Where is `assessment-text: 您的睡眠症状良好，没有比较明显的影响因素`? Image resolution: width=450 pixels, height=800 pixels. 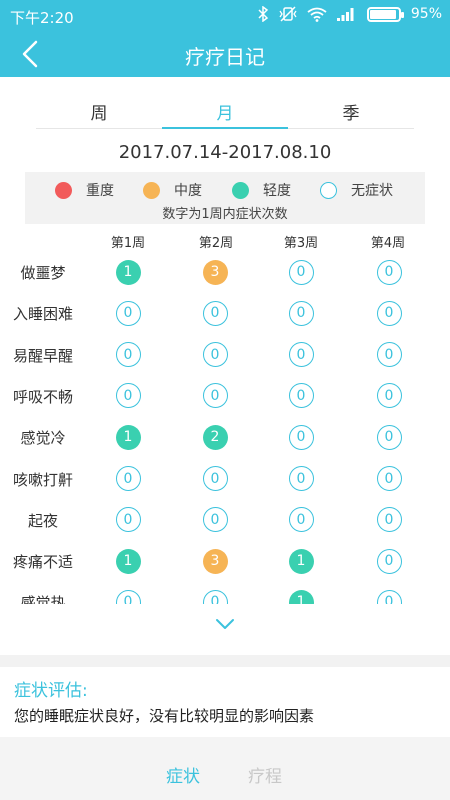
assessment-text: 您的睡眠症状良好，没有比较明显的影响因素 is located at coordinates (164, 716).